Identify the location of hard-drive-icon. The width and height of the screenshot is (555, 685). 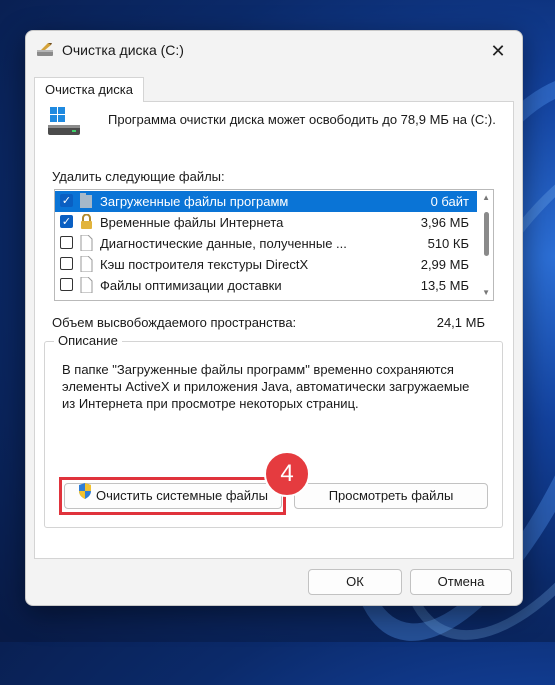
(64, 126).